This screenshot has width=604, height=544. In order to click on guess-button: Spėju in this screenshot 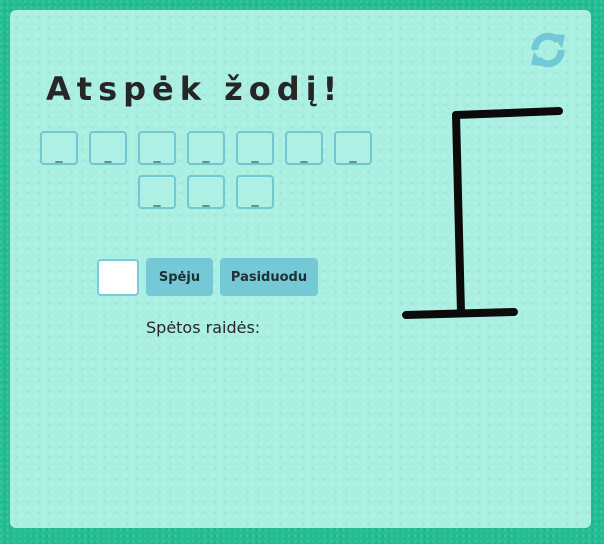, I will do `click(179, 277)`.